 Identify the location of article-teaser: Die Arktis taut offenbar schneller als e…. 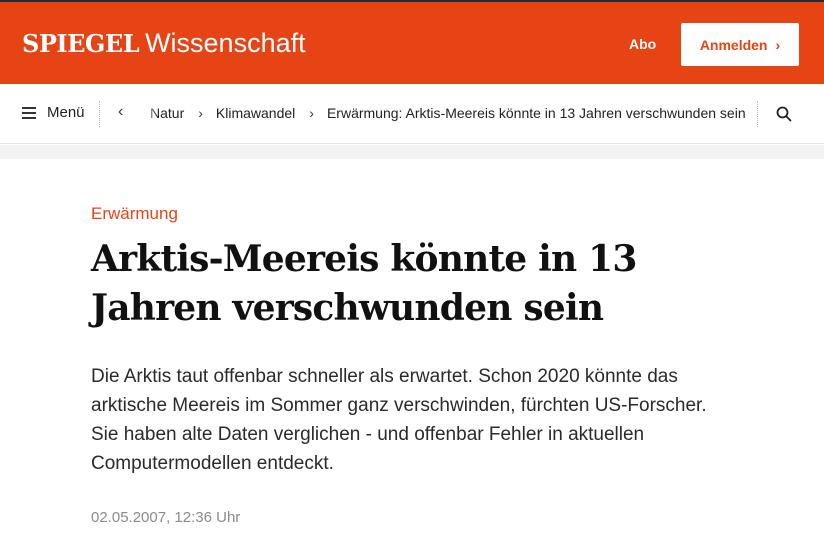
(399, 420).